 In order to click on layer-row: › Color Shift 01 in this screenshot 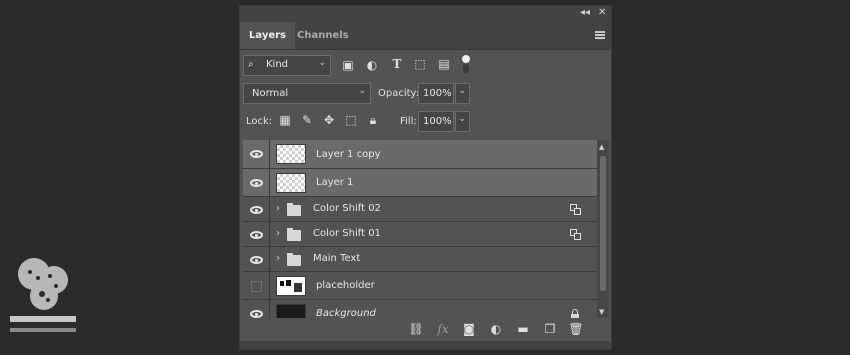, I will do `click(420, 234)`.